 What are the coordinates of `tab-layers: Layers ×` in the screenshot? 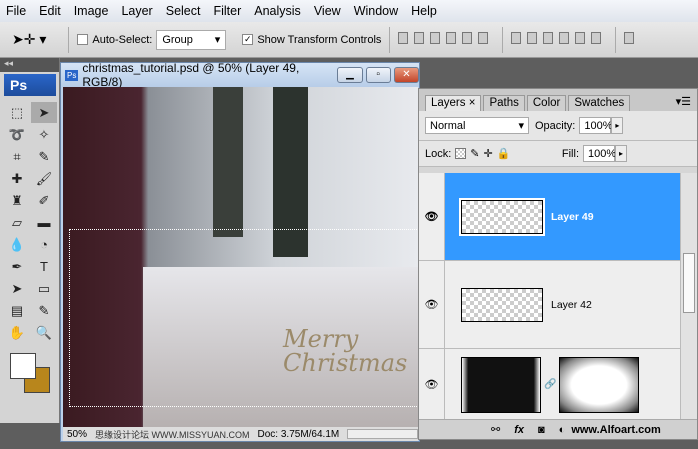 It's located at (453, 103).